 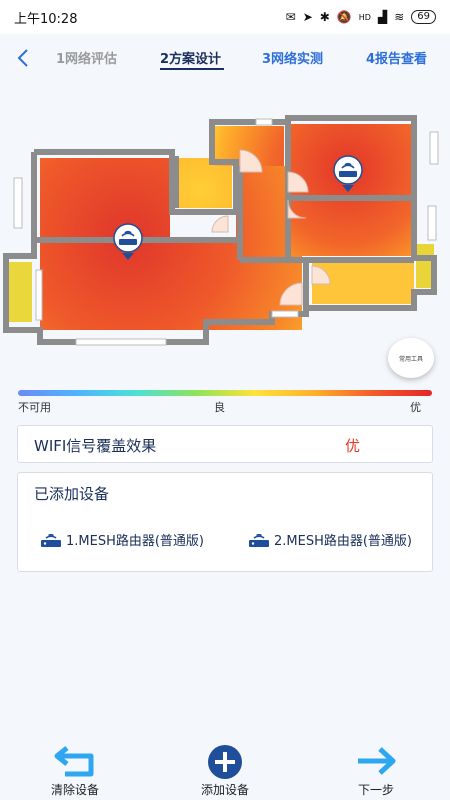 What do you see at coordinates (135, 541) in the screenshot?
I see `device-label: 1.MESH路由器(普通版)` at bounding box center [135, 541].